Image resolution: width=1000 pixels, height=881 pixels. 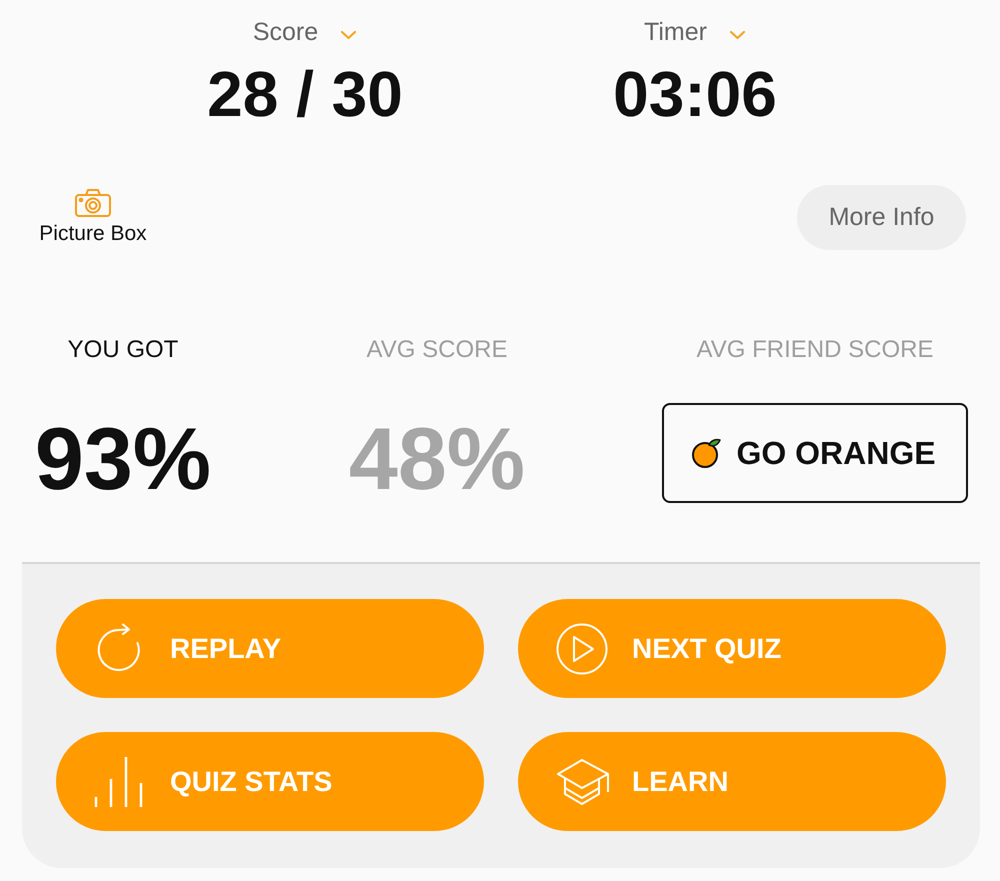 What do you see at coordinates (437, 459) in the screenshot?
I see `percent-value: 48%` at bounding box center [437, 459].